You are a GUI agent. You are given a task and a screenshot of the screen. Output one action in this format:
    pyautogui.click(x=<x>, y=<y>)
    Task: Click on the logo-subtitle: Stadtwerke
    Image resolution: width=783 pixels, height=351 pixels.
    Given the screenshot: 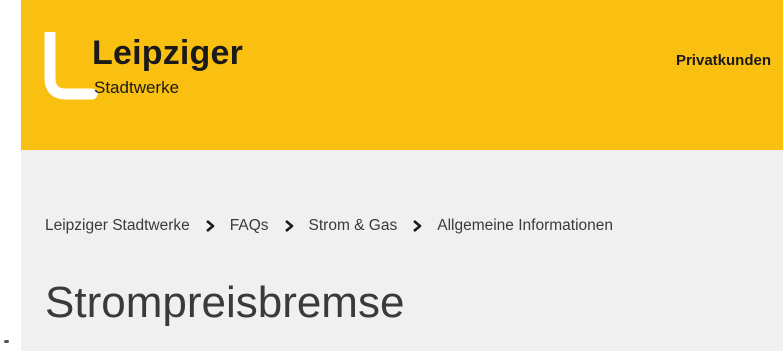 What is the action you would take?
    pyautogui.click(x=137, y=87)
    